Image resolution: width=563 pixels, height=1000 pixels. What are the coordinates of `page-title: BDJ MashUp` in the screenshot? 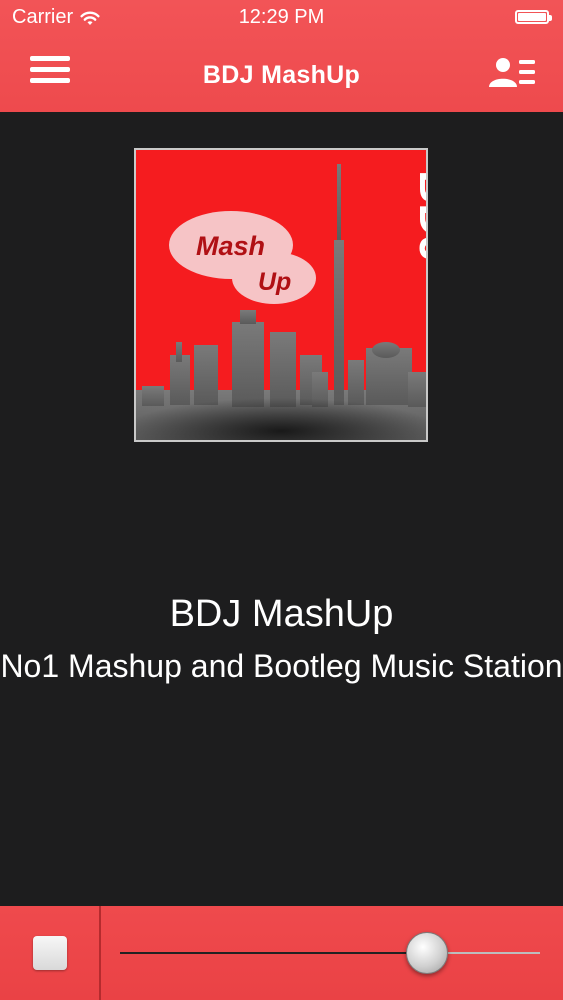 It's located at (281, 75).